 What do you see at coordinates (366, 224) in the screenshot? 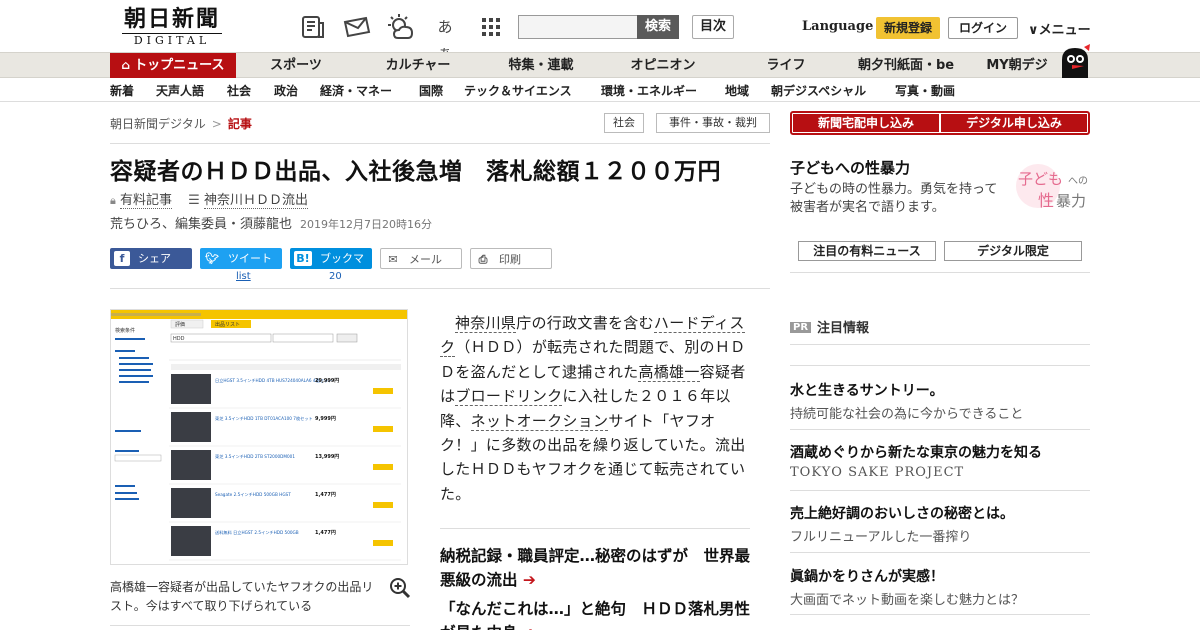
I see `publish-date: 2019年12月7日20時16分` at bounding box center [366, 224].